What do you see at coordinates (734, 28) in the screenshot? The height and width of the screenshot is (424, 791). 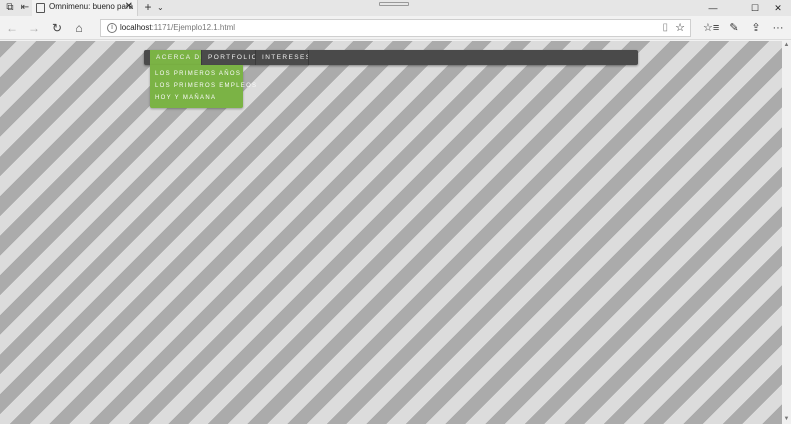 I see `web-notes-icon: ✎` at bounding box center [734, 28].